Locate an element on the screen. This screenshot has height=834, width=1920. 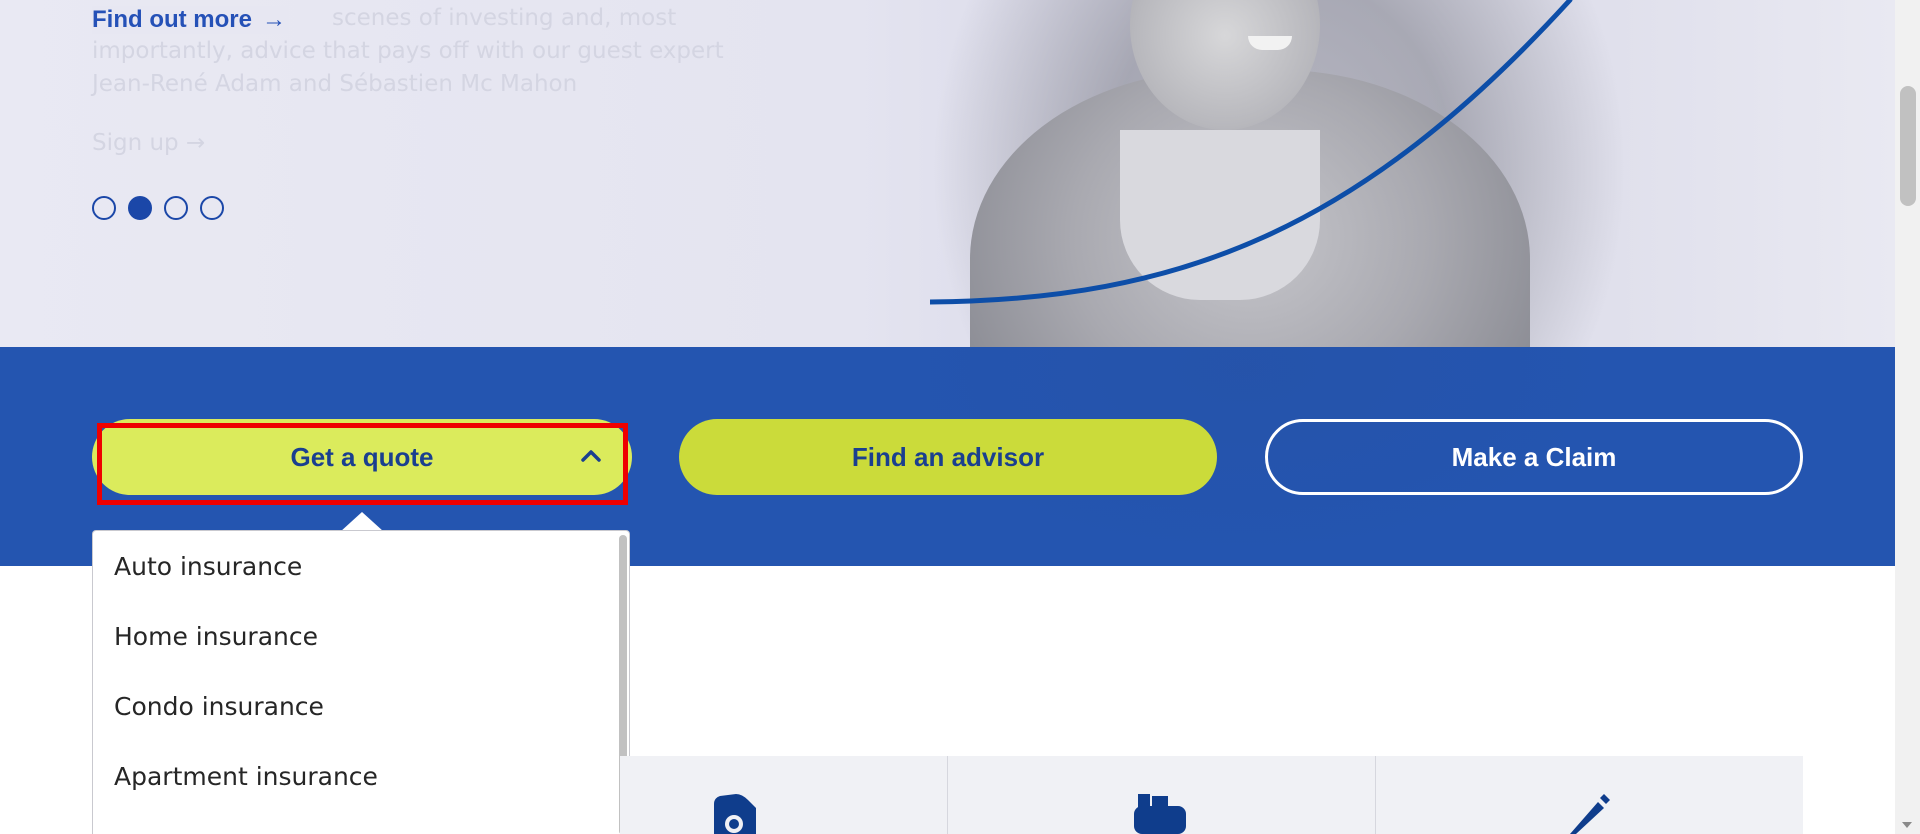
carousel-dots is located at coordinates (158, 208).